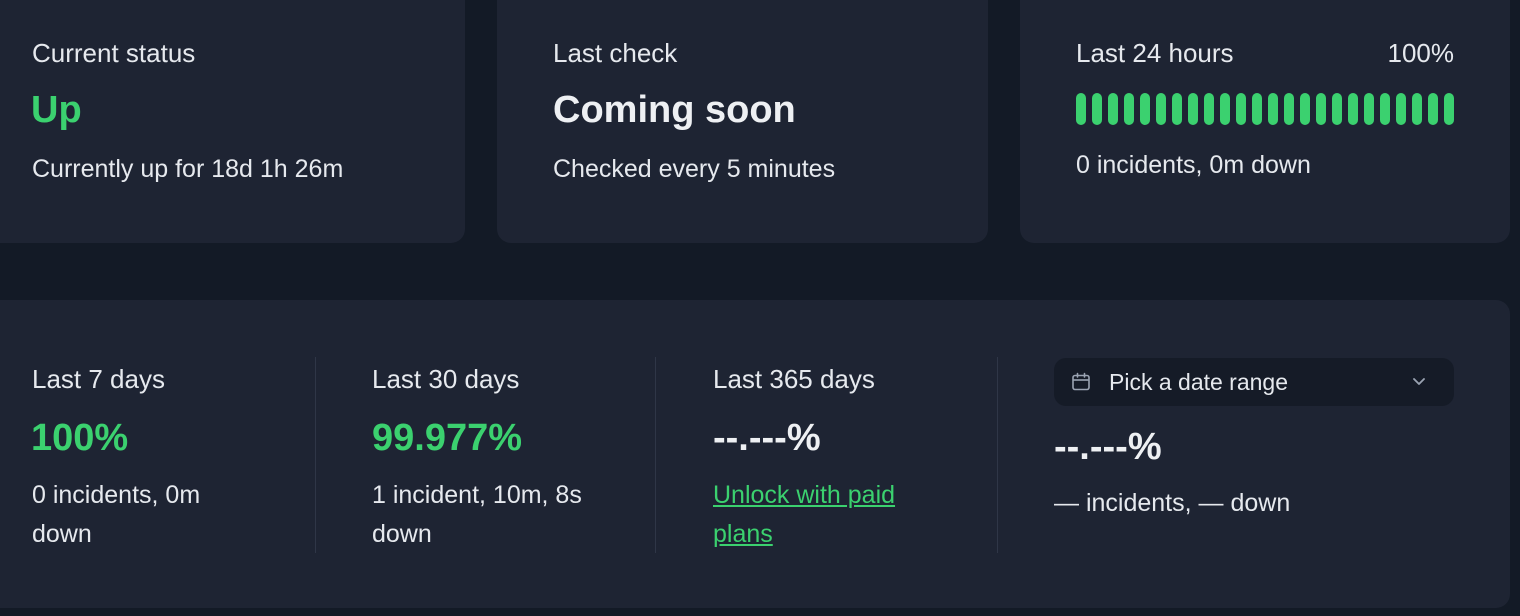 The height and width of the screenshot is (616, 1520). Describe the element at coordinates (477, 495) in the screenshot. I see `last-30-days-detail-line1: 1 incident, 10m, 8s` at that location.